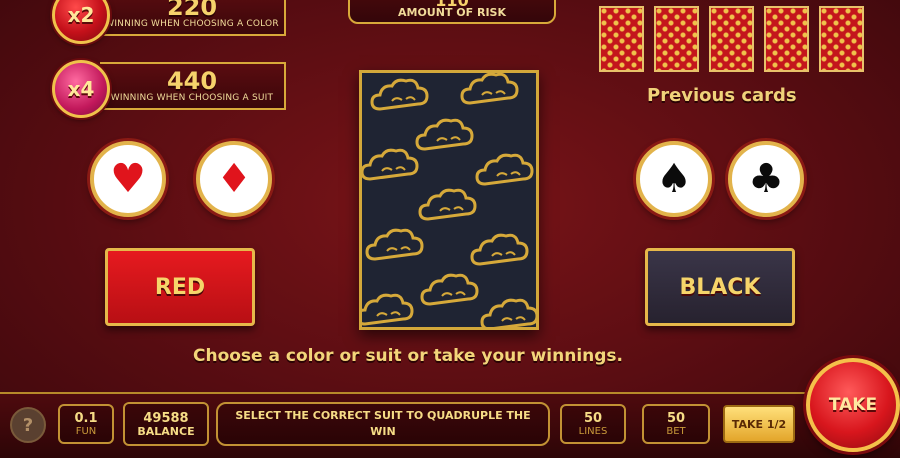 This screenshot has width=900, height=458. I want to click on x4-badge: x4, so click(81, 89).